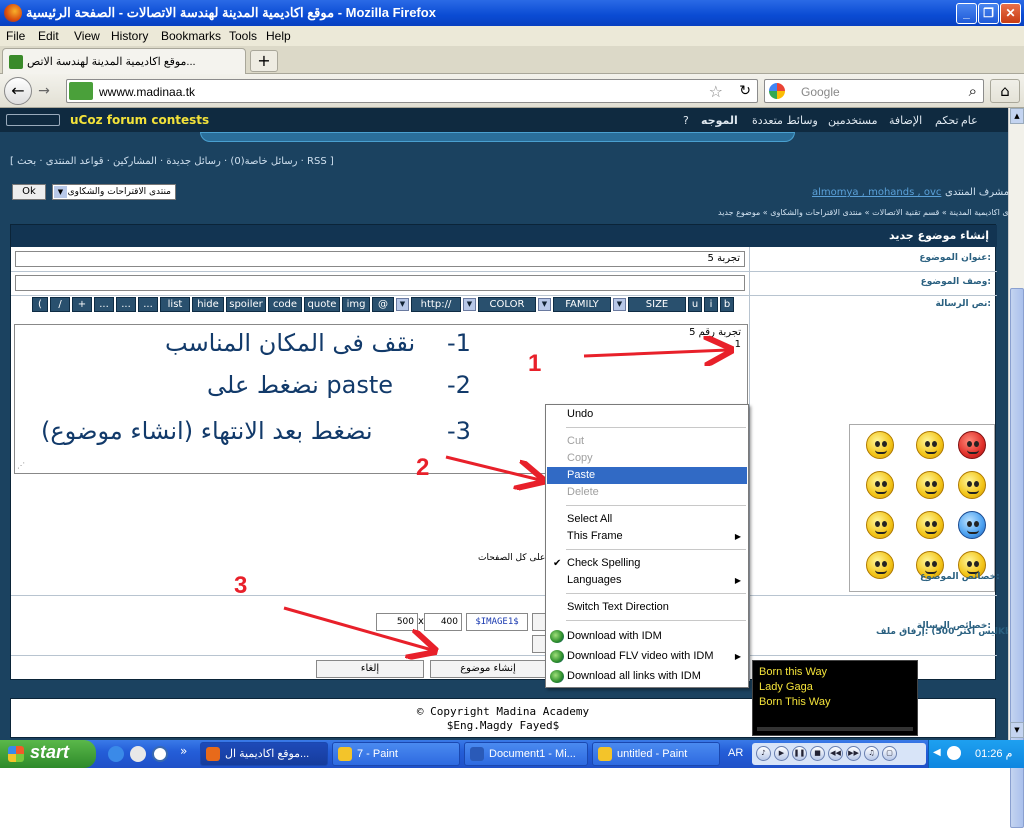 Image resolution: width=1024 pixels, height=828 pixels. What do you see at coordinates (647, 656) in the screenshot?
I see `menu-download-flv-idm: Download FLV video with IDM ▶` at bounding box center [647, 656].